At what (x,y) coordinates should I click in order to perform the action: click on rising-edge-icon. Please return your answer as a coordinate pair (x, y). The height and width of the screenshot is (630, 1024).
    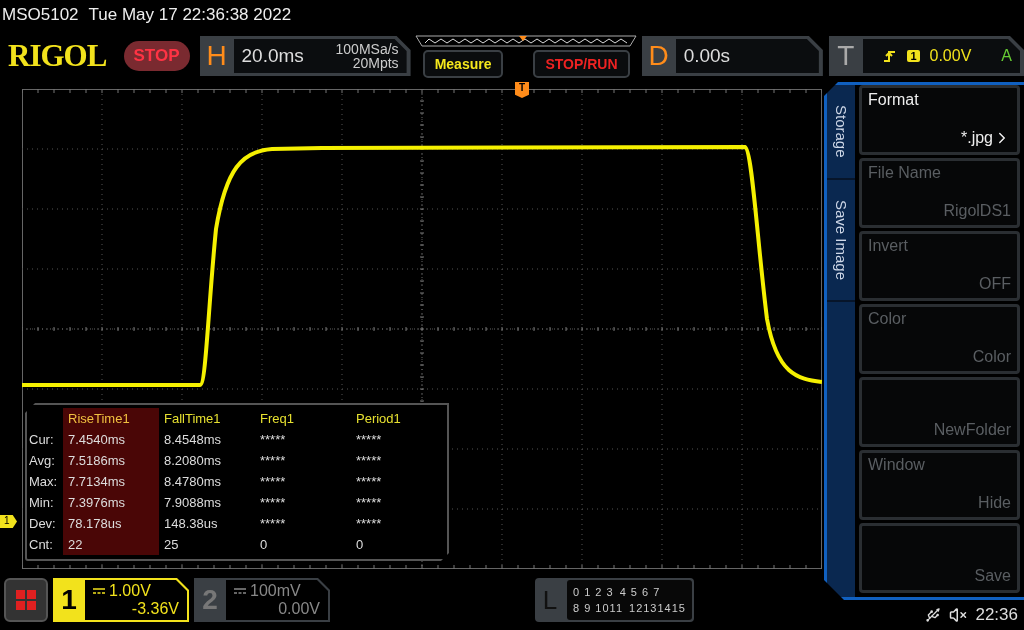
    Looking at the image, I should click on (890, 56).